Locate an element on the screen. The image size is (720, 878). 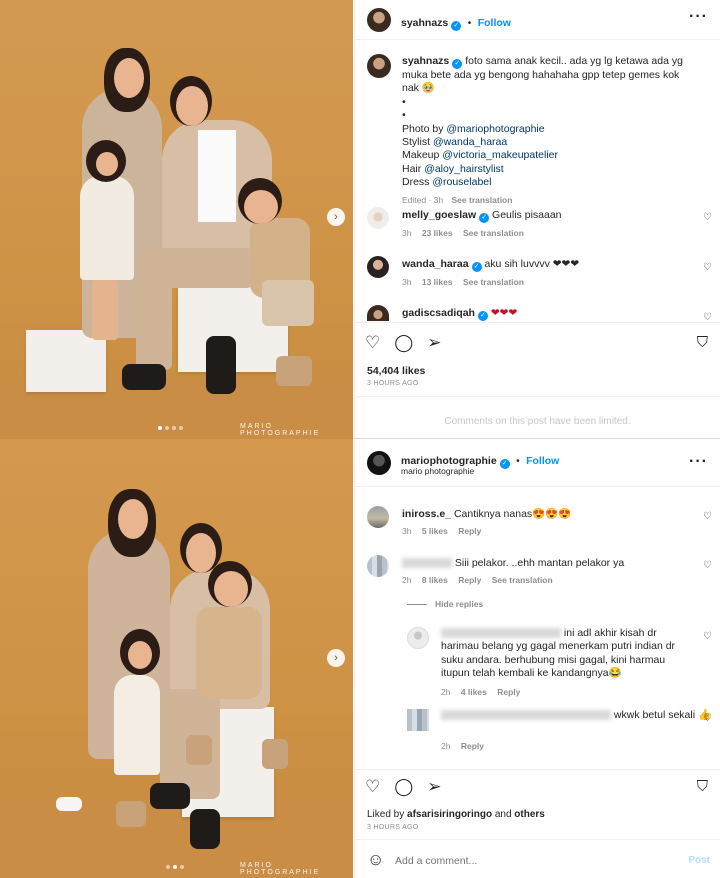
credit-handle: @rouselabel is located at coordinates (461, 182).